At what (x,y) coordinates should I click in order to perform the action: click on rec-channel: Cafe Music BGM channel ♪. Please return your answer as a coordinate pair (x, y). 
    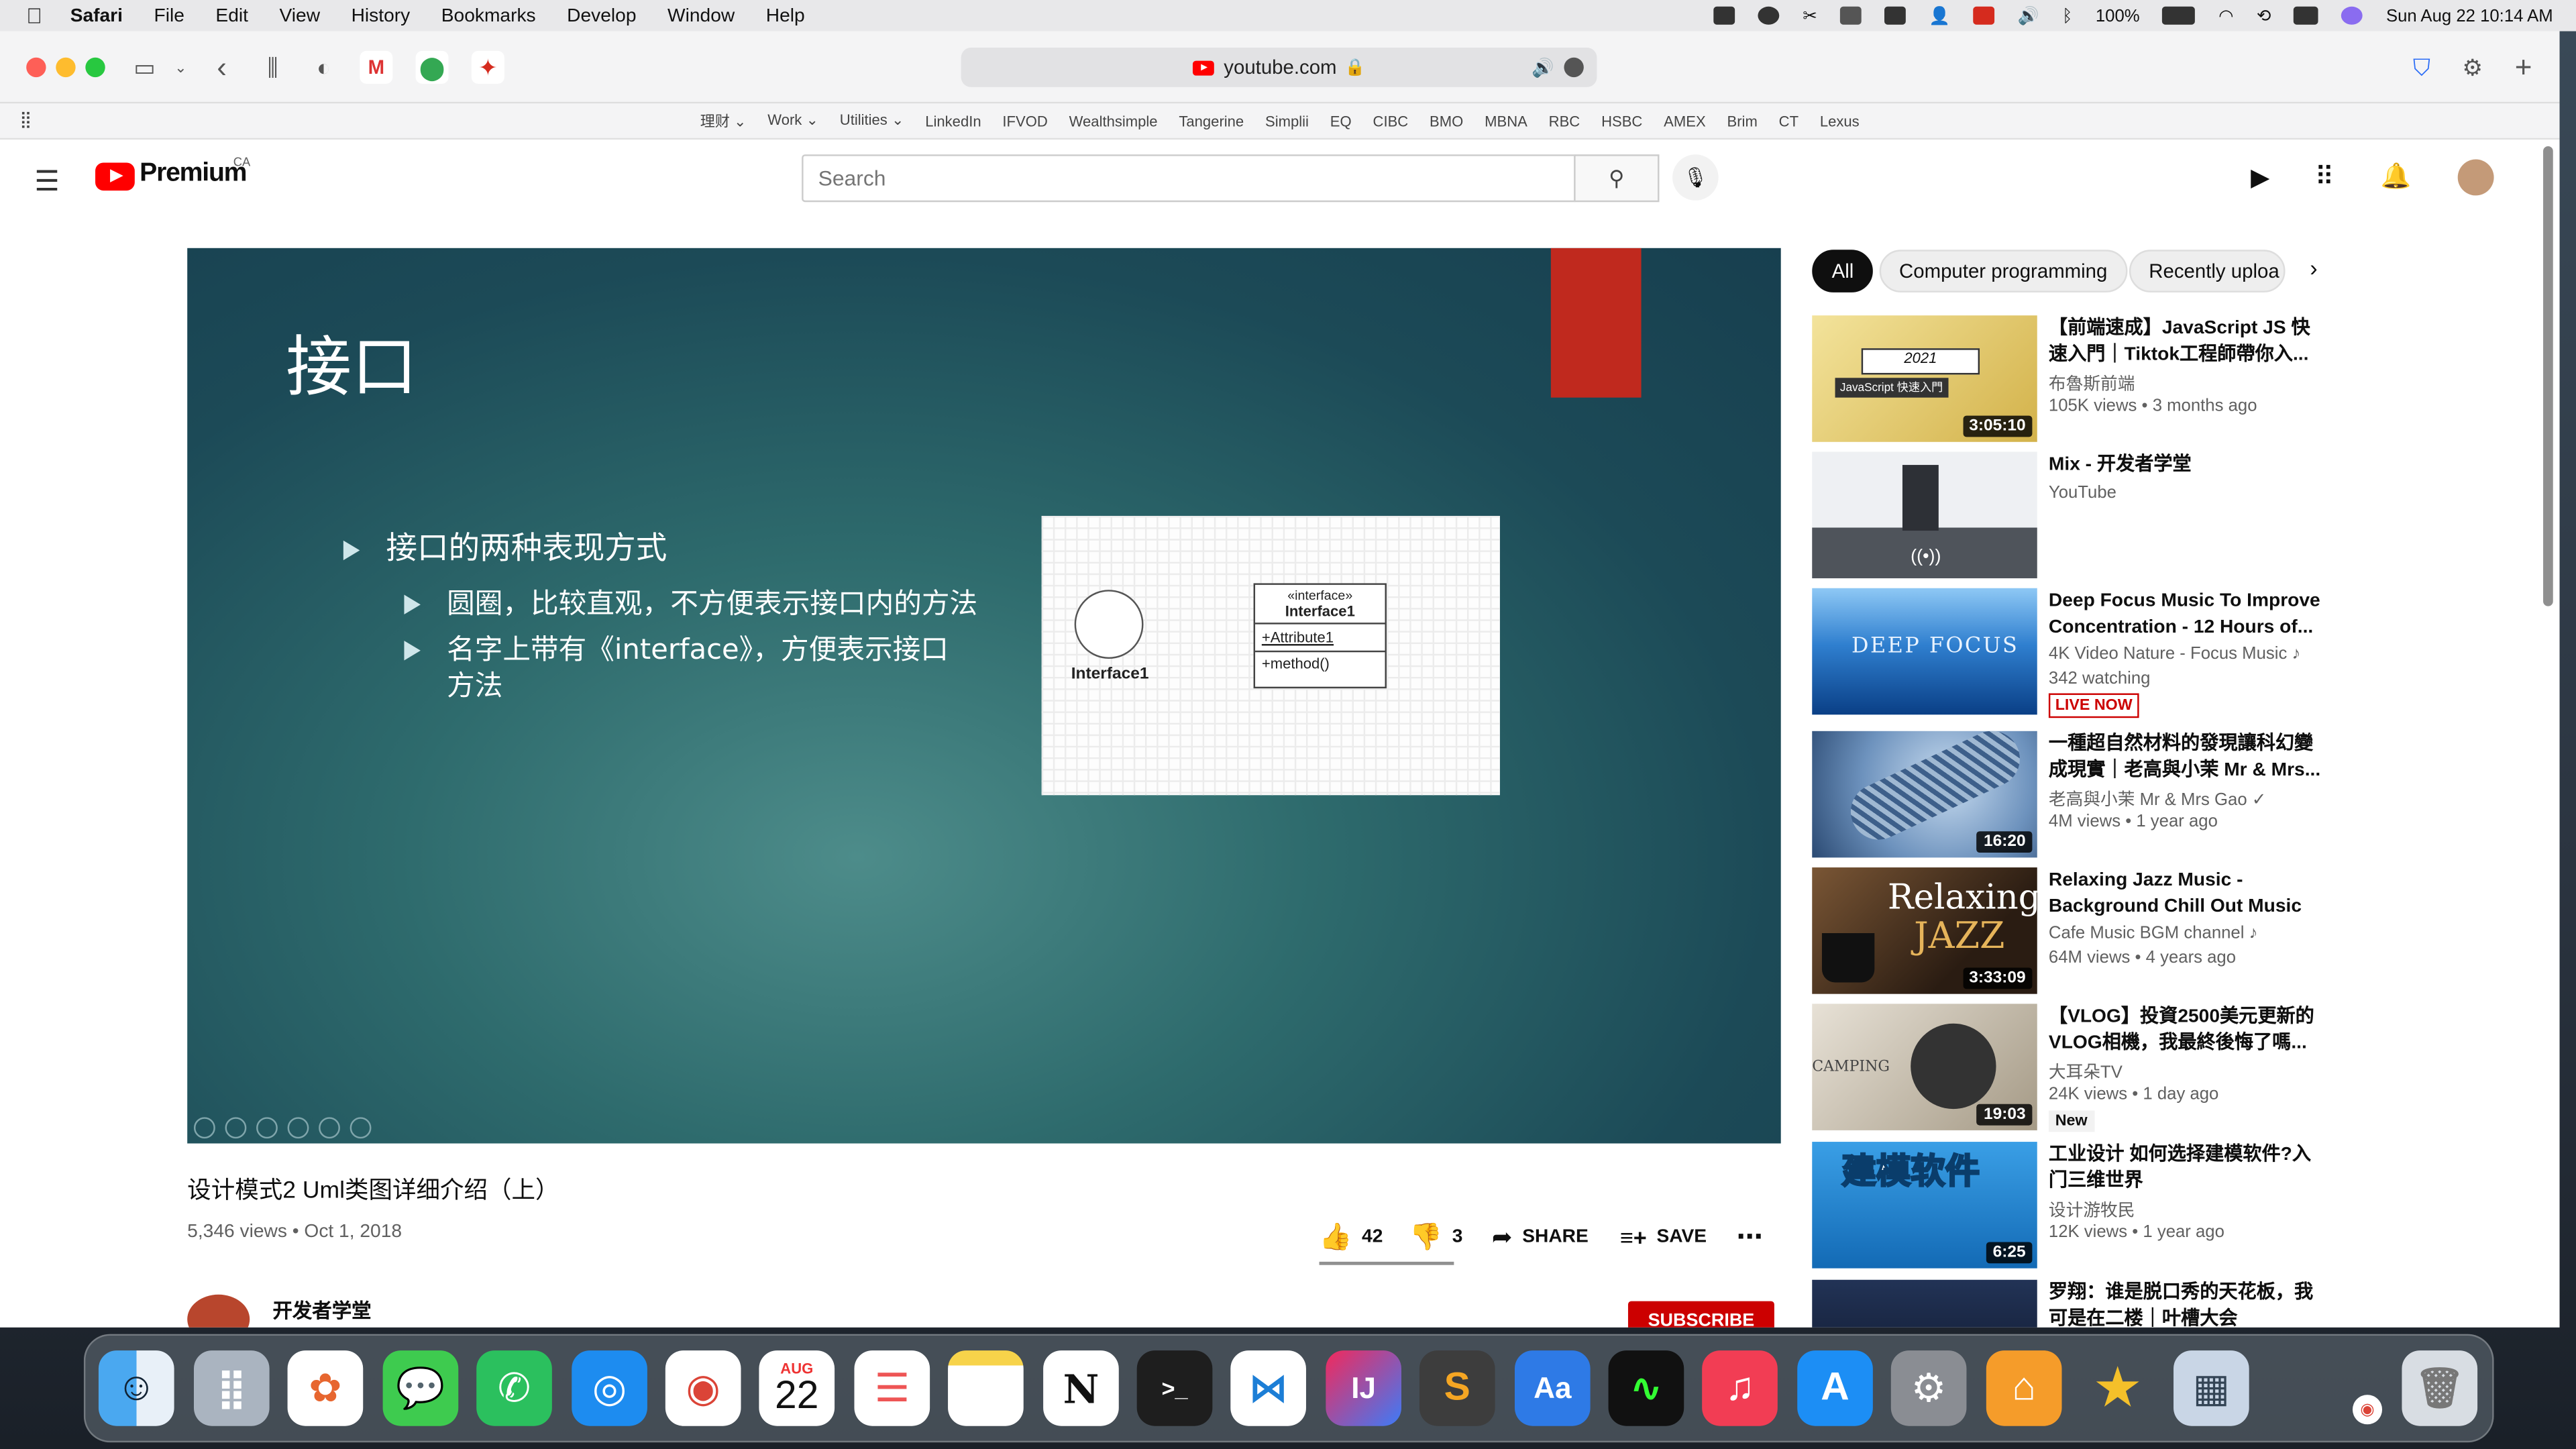
    Looking at the image, I should click on (2153, 933).